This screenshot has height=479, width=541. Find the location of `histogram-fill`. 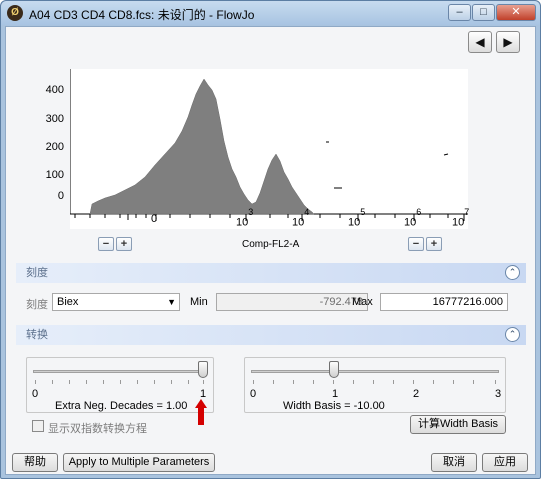

histogram-fill is located at coordinates (202, 146).